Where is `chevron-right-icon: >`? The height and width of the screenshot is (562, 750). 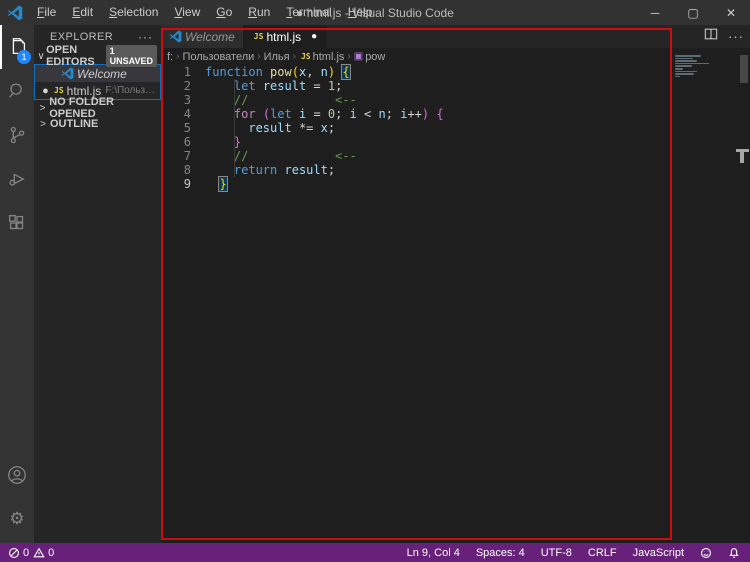 chevron-right-icon: > is located at coordinates (43, 124).